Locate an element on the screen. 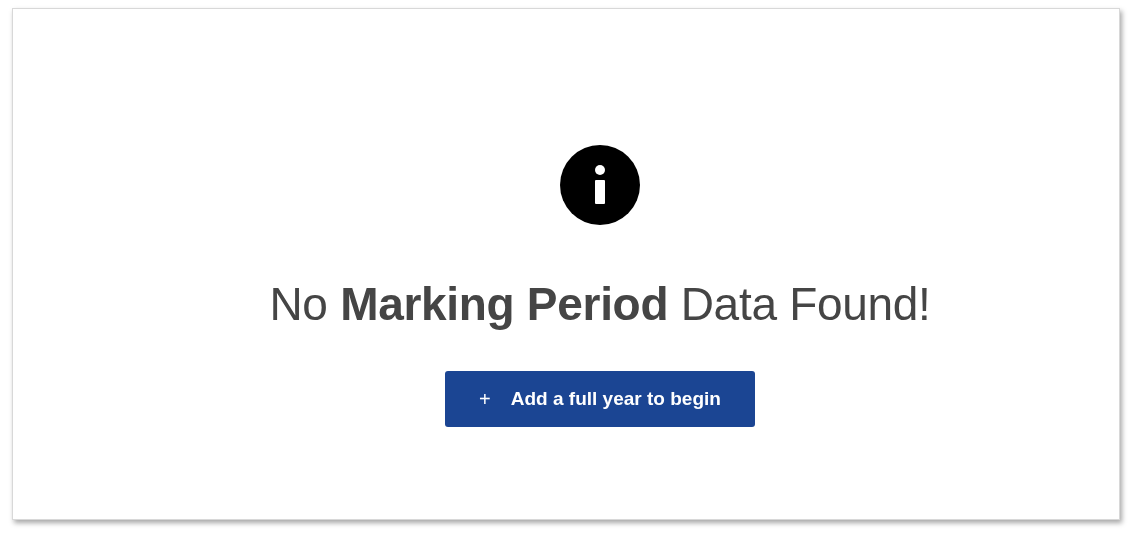 This screenshot has width=1132, height=535. info-icon is located at coordinates (600, 185).